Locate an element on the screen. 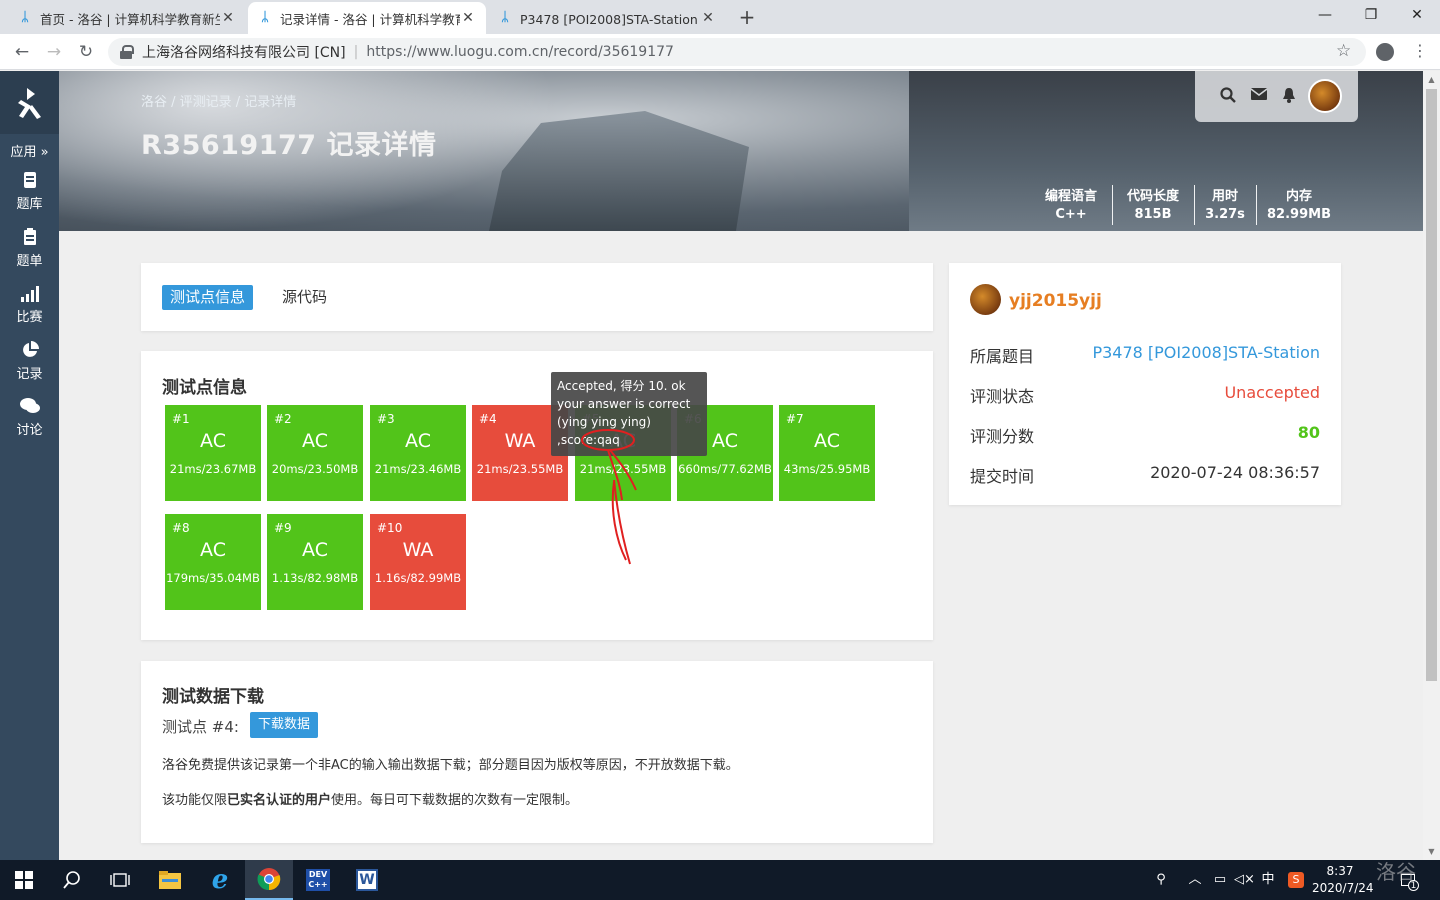 This screenshot has height=900, width=1440. tab-testcases: 测试点信息 is located at coordinates (208, 297).